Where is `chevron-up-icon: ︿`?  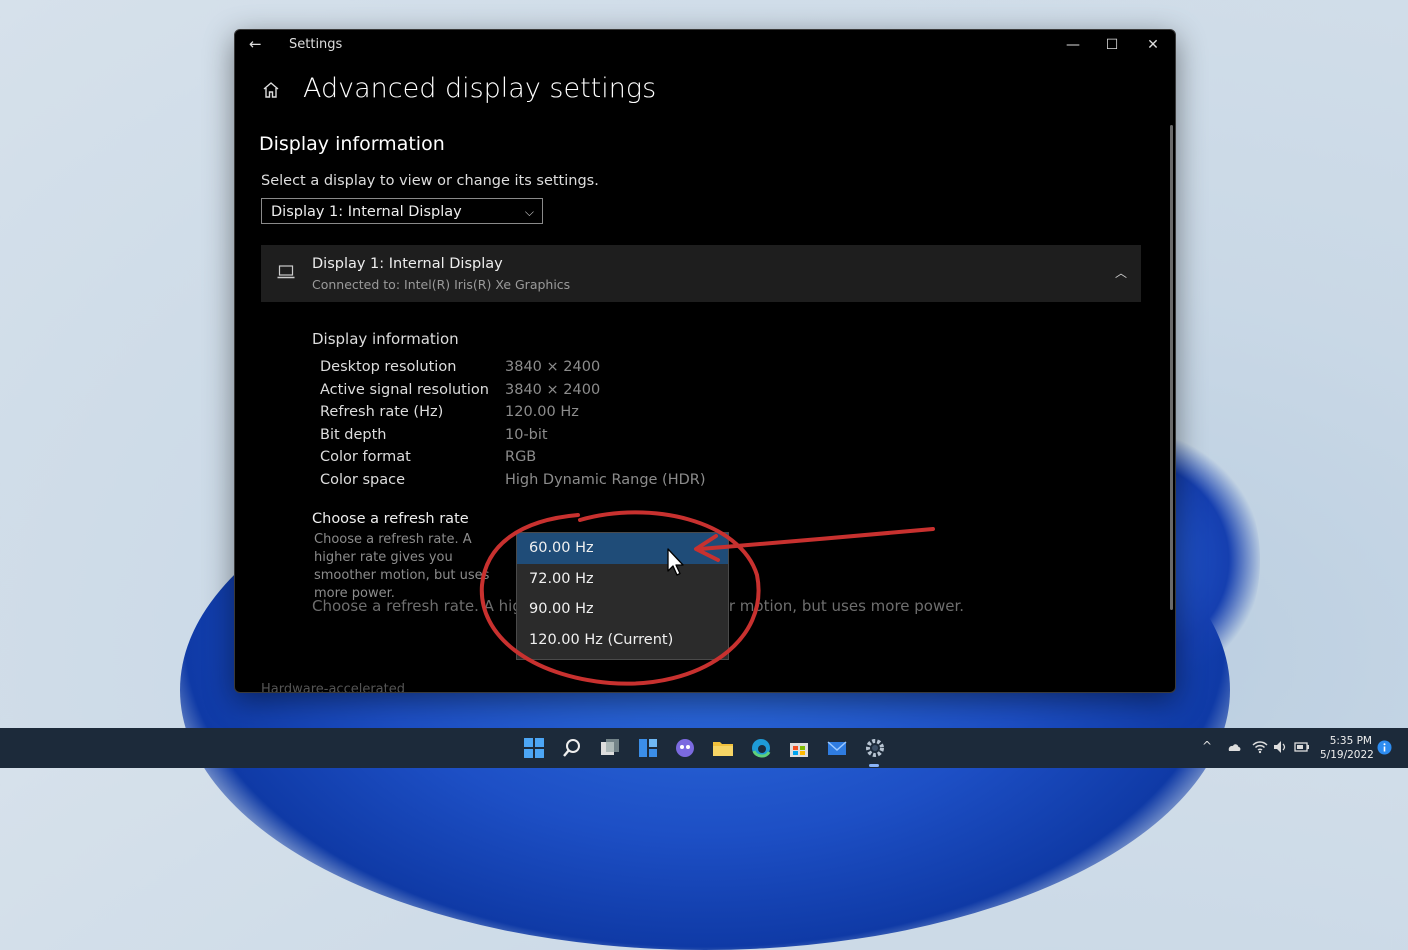
chevron-up-icon: ︿ is located at coordinates (1121, 272).